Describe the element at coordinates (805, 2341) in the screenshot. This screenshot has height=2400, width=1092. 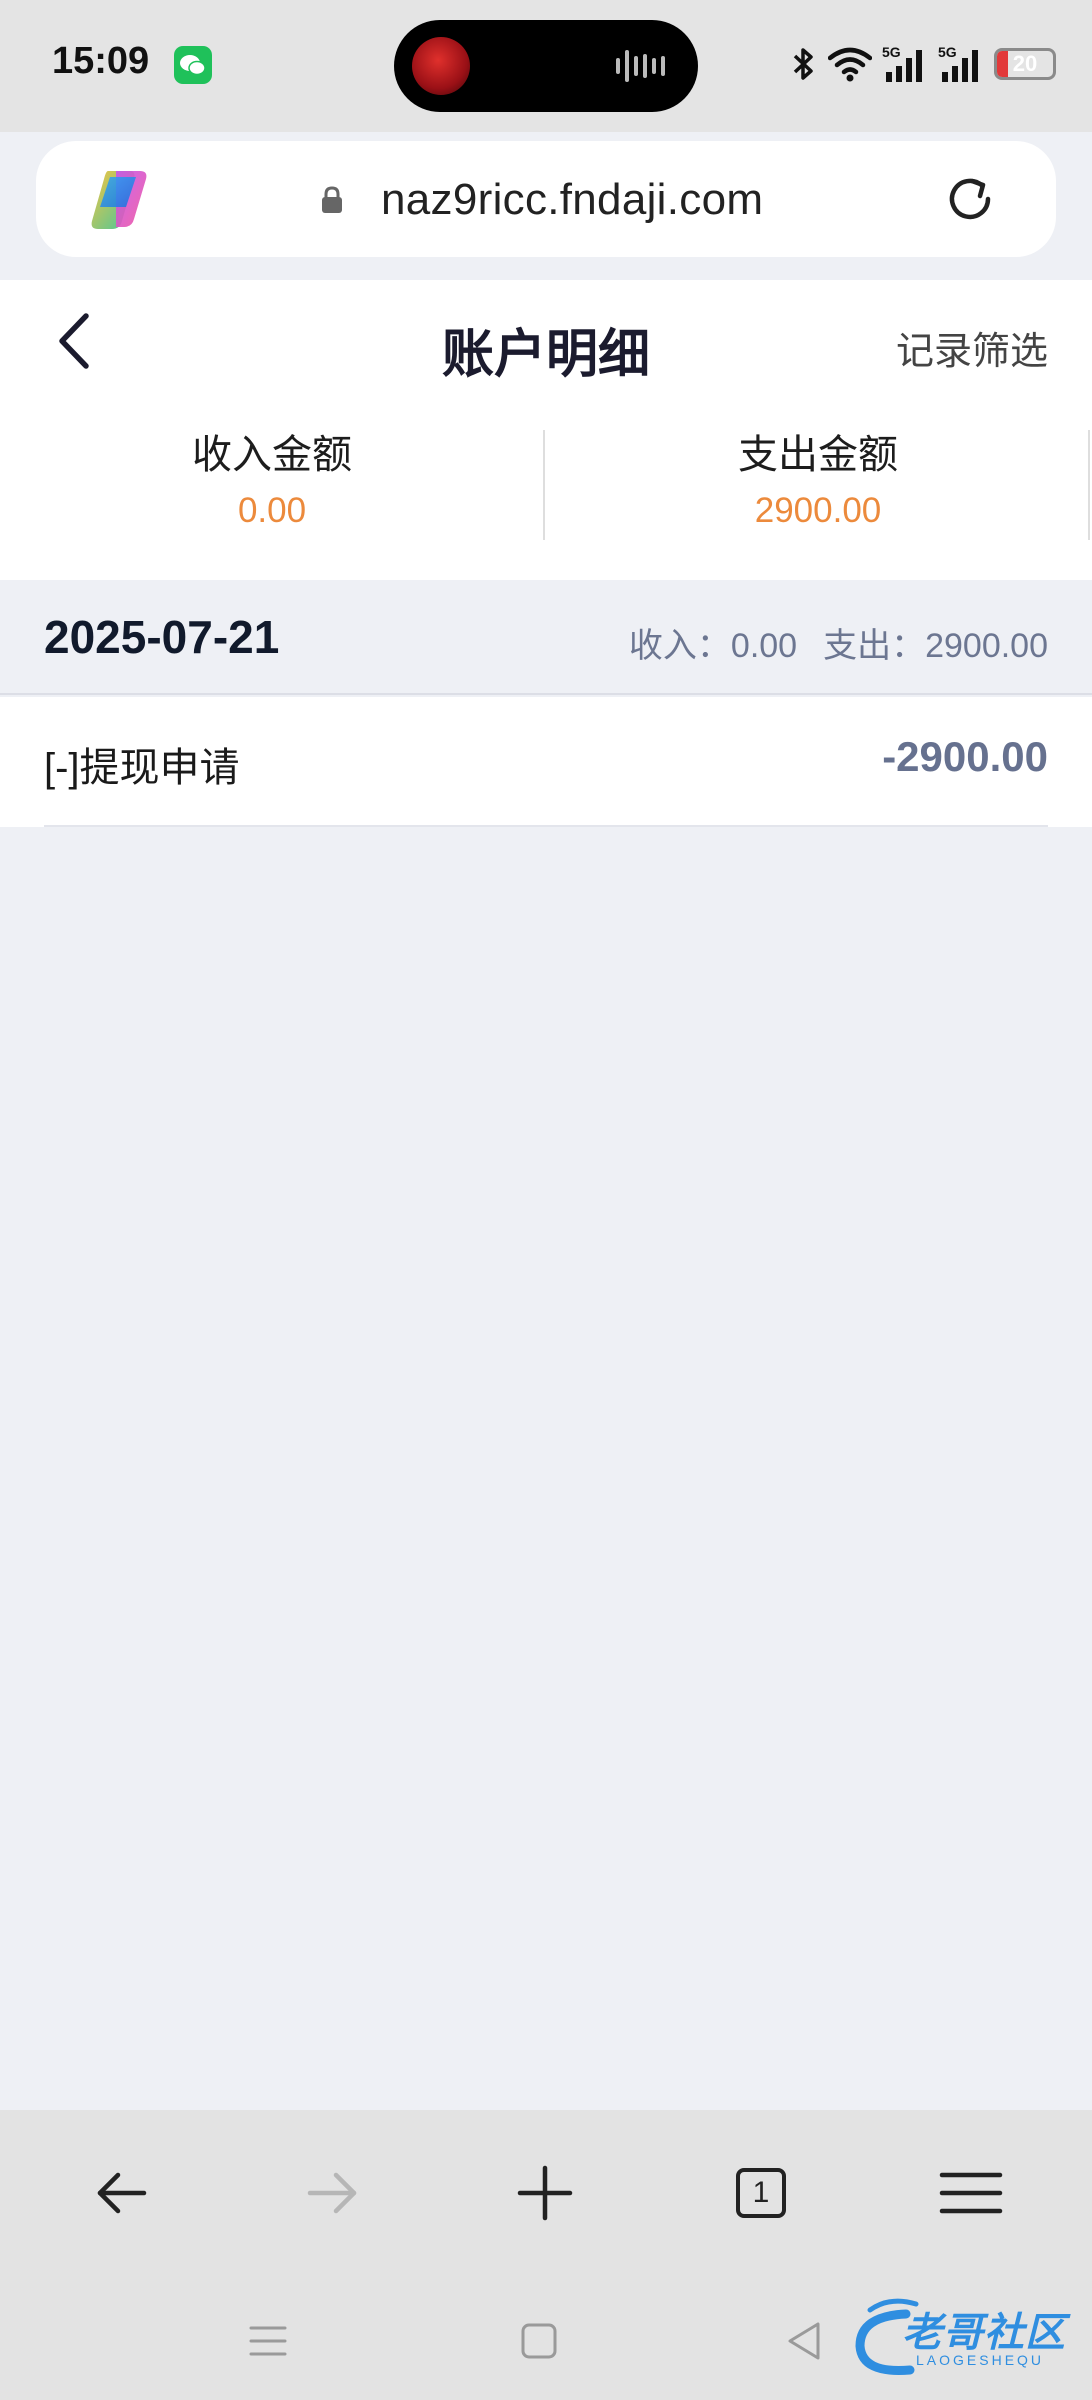
I see `system-back-icon` at that location.